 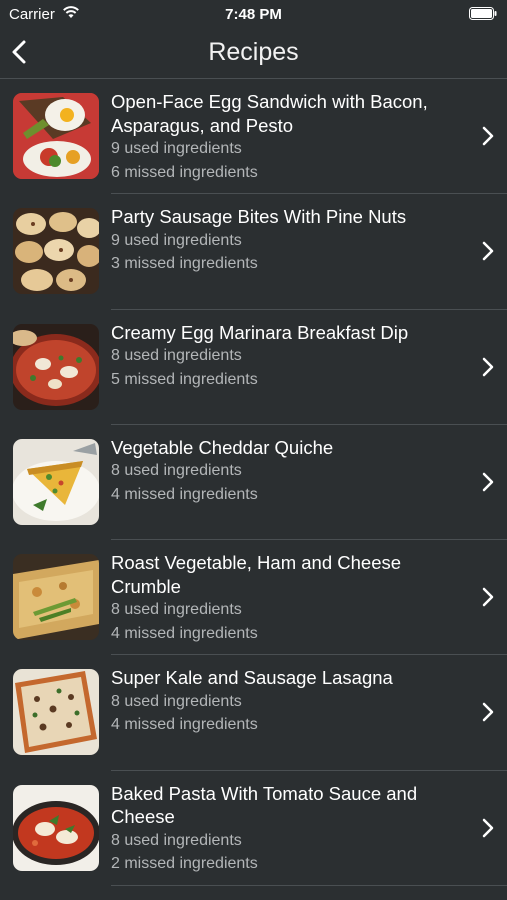 What do you see at coordinates (309, 886) in the screenshot?
I see `row-separator` at bounding box center [309, 886].